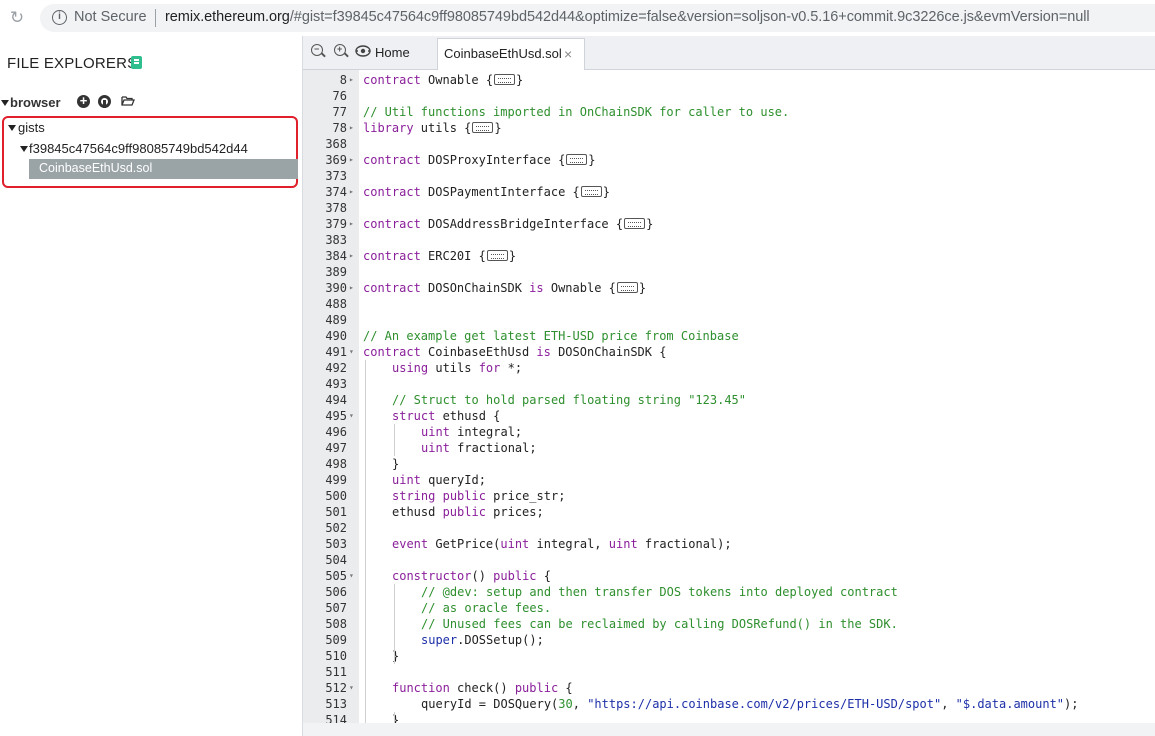  What do you see at coordinates (336, 576) in the screenshot?
I see `line-number: 505` at bounding box center [336, 576].